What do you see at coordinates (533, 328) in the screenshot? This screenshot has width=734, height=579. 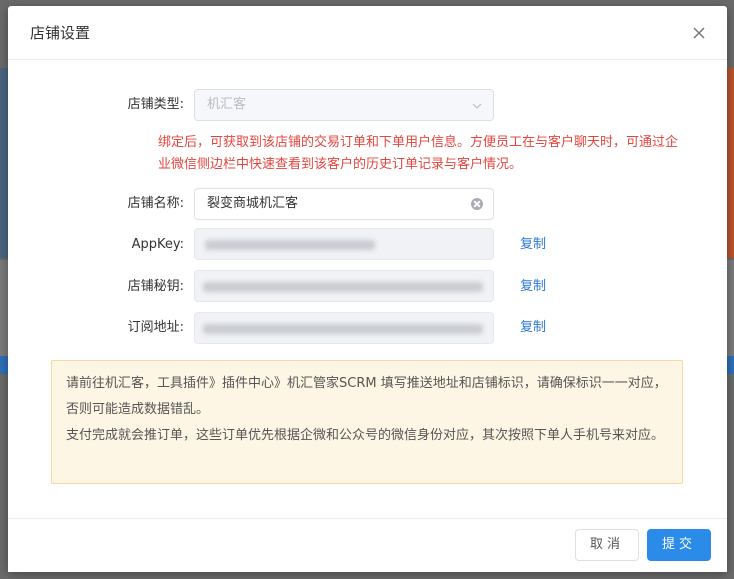 I see `copy-url-button: 复制` at bounding box center [533, 328].